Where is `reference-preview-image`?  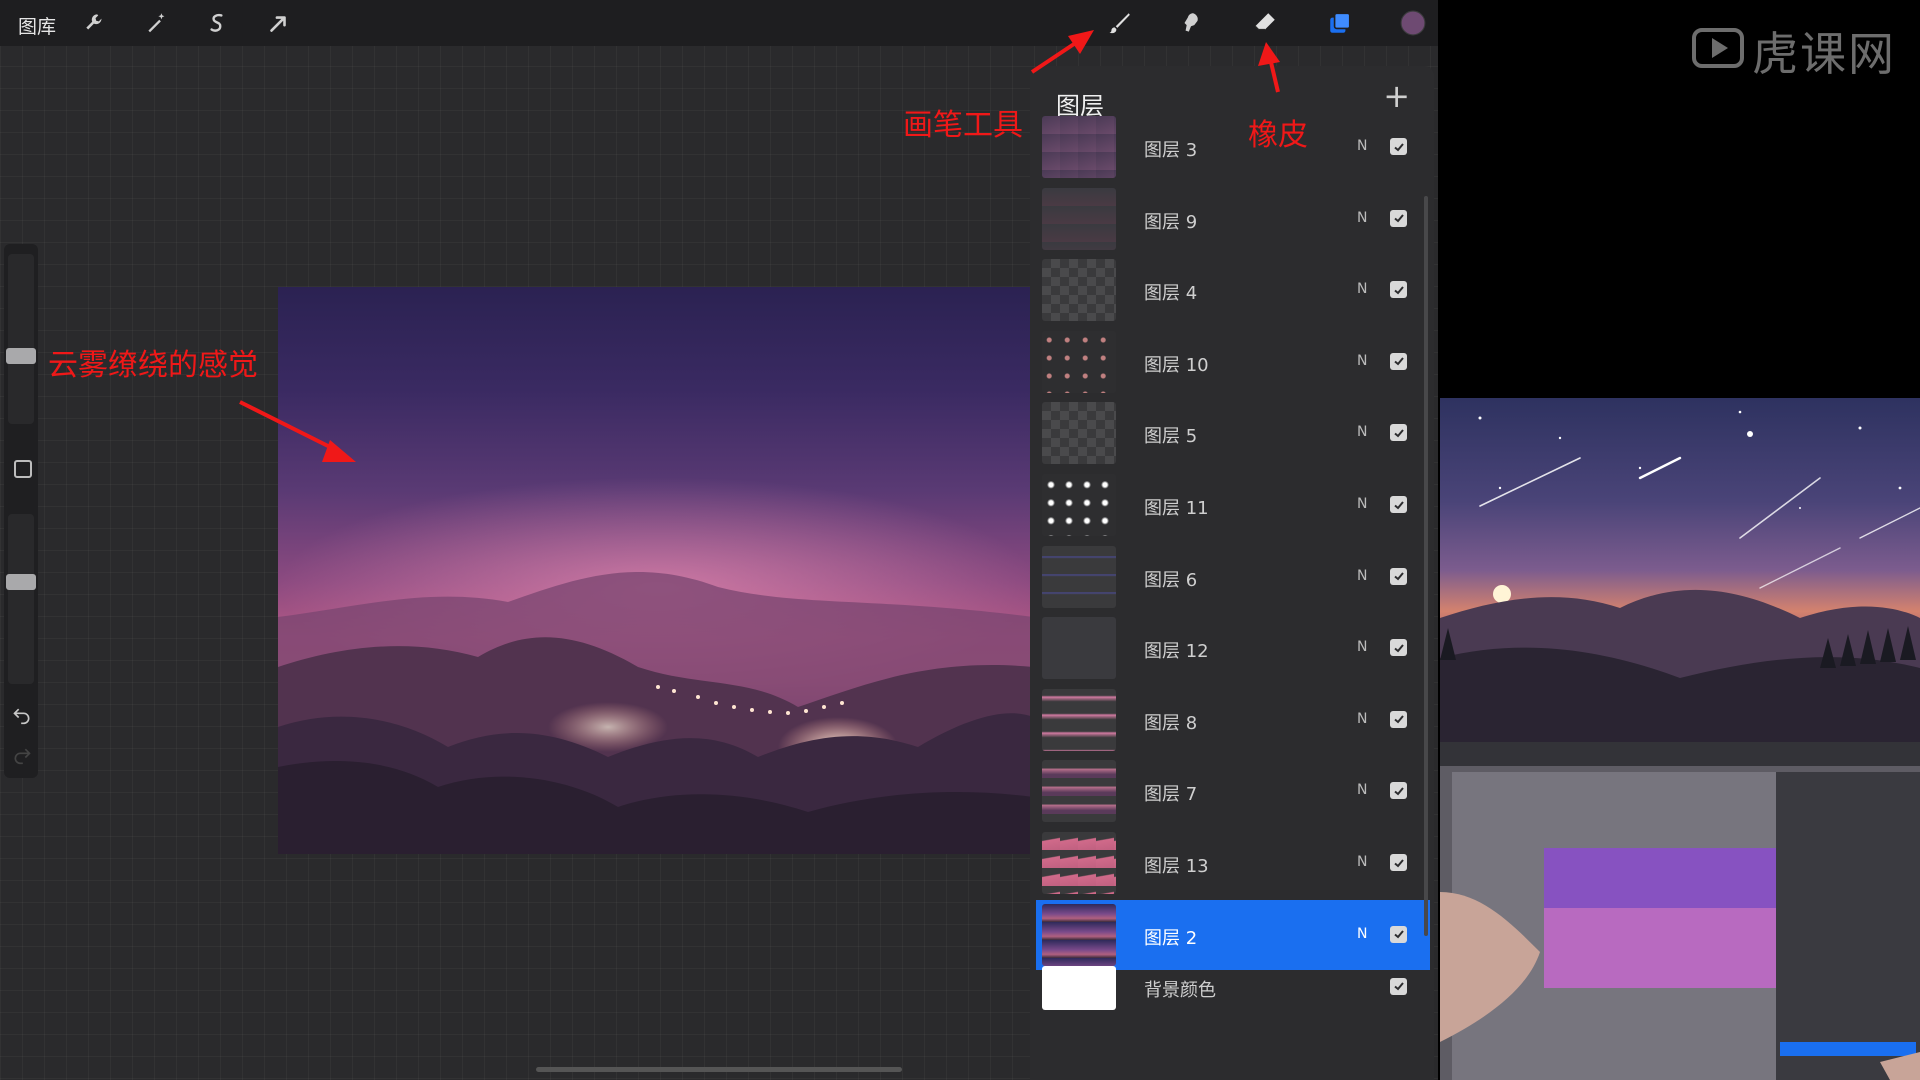 reference-preview-image is located at coordinates (1680, 570).